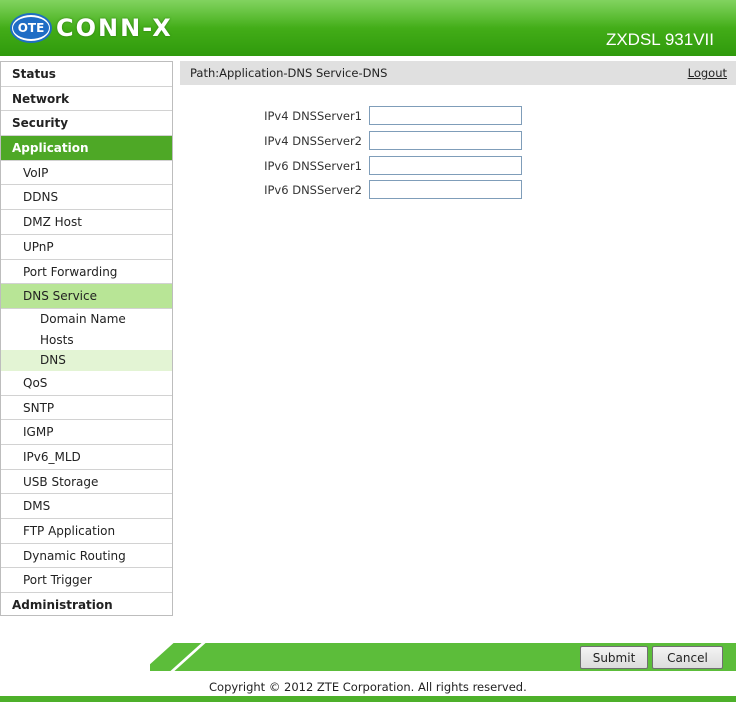 This screenshot has width=736, height=702. Describe the element at coordinates (86, 531) in the screenshot. I see `sidebar-item-ftp-application: FTP Application` at that location.